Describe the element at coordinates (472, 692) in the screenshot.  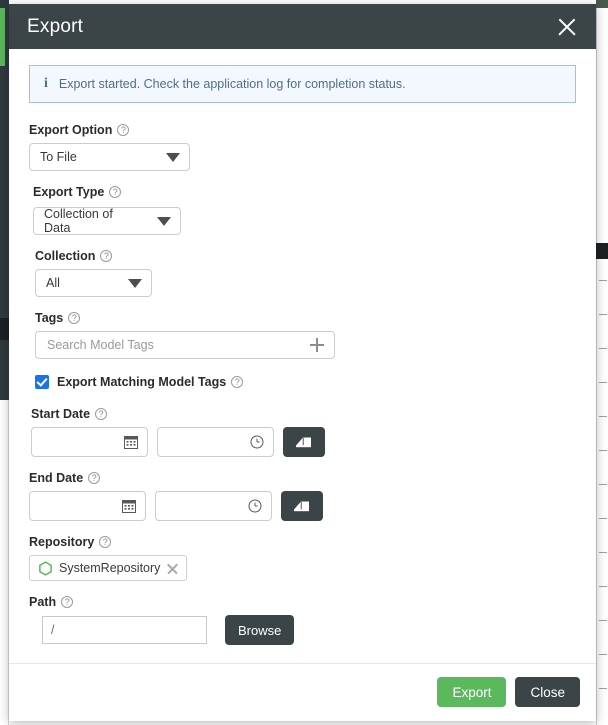
I see `export-button: Export` at that location.